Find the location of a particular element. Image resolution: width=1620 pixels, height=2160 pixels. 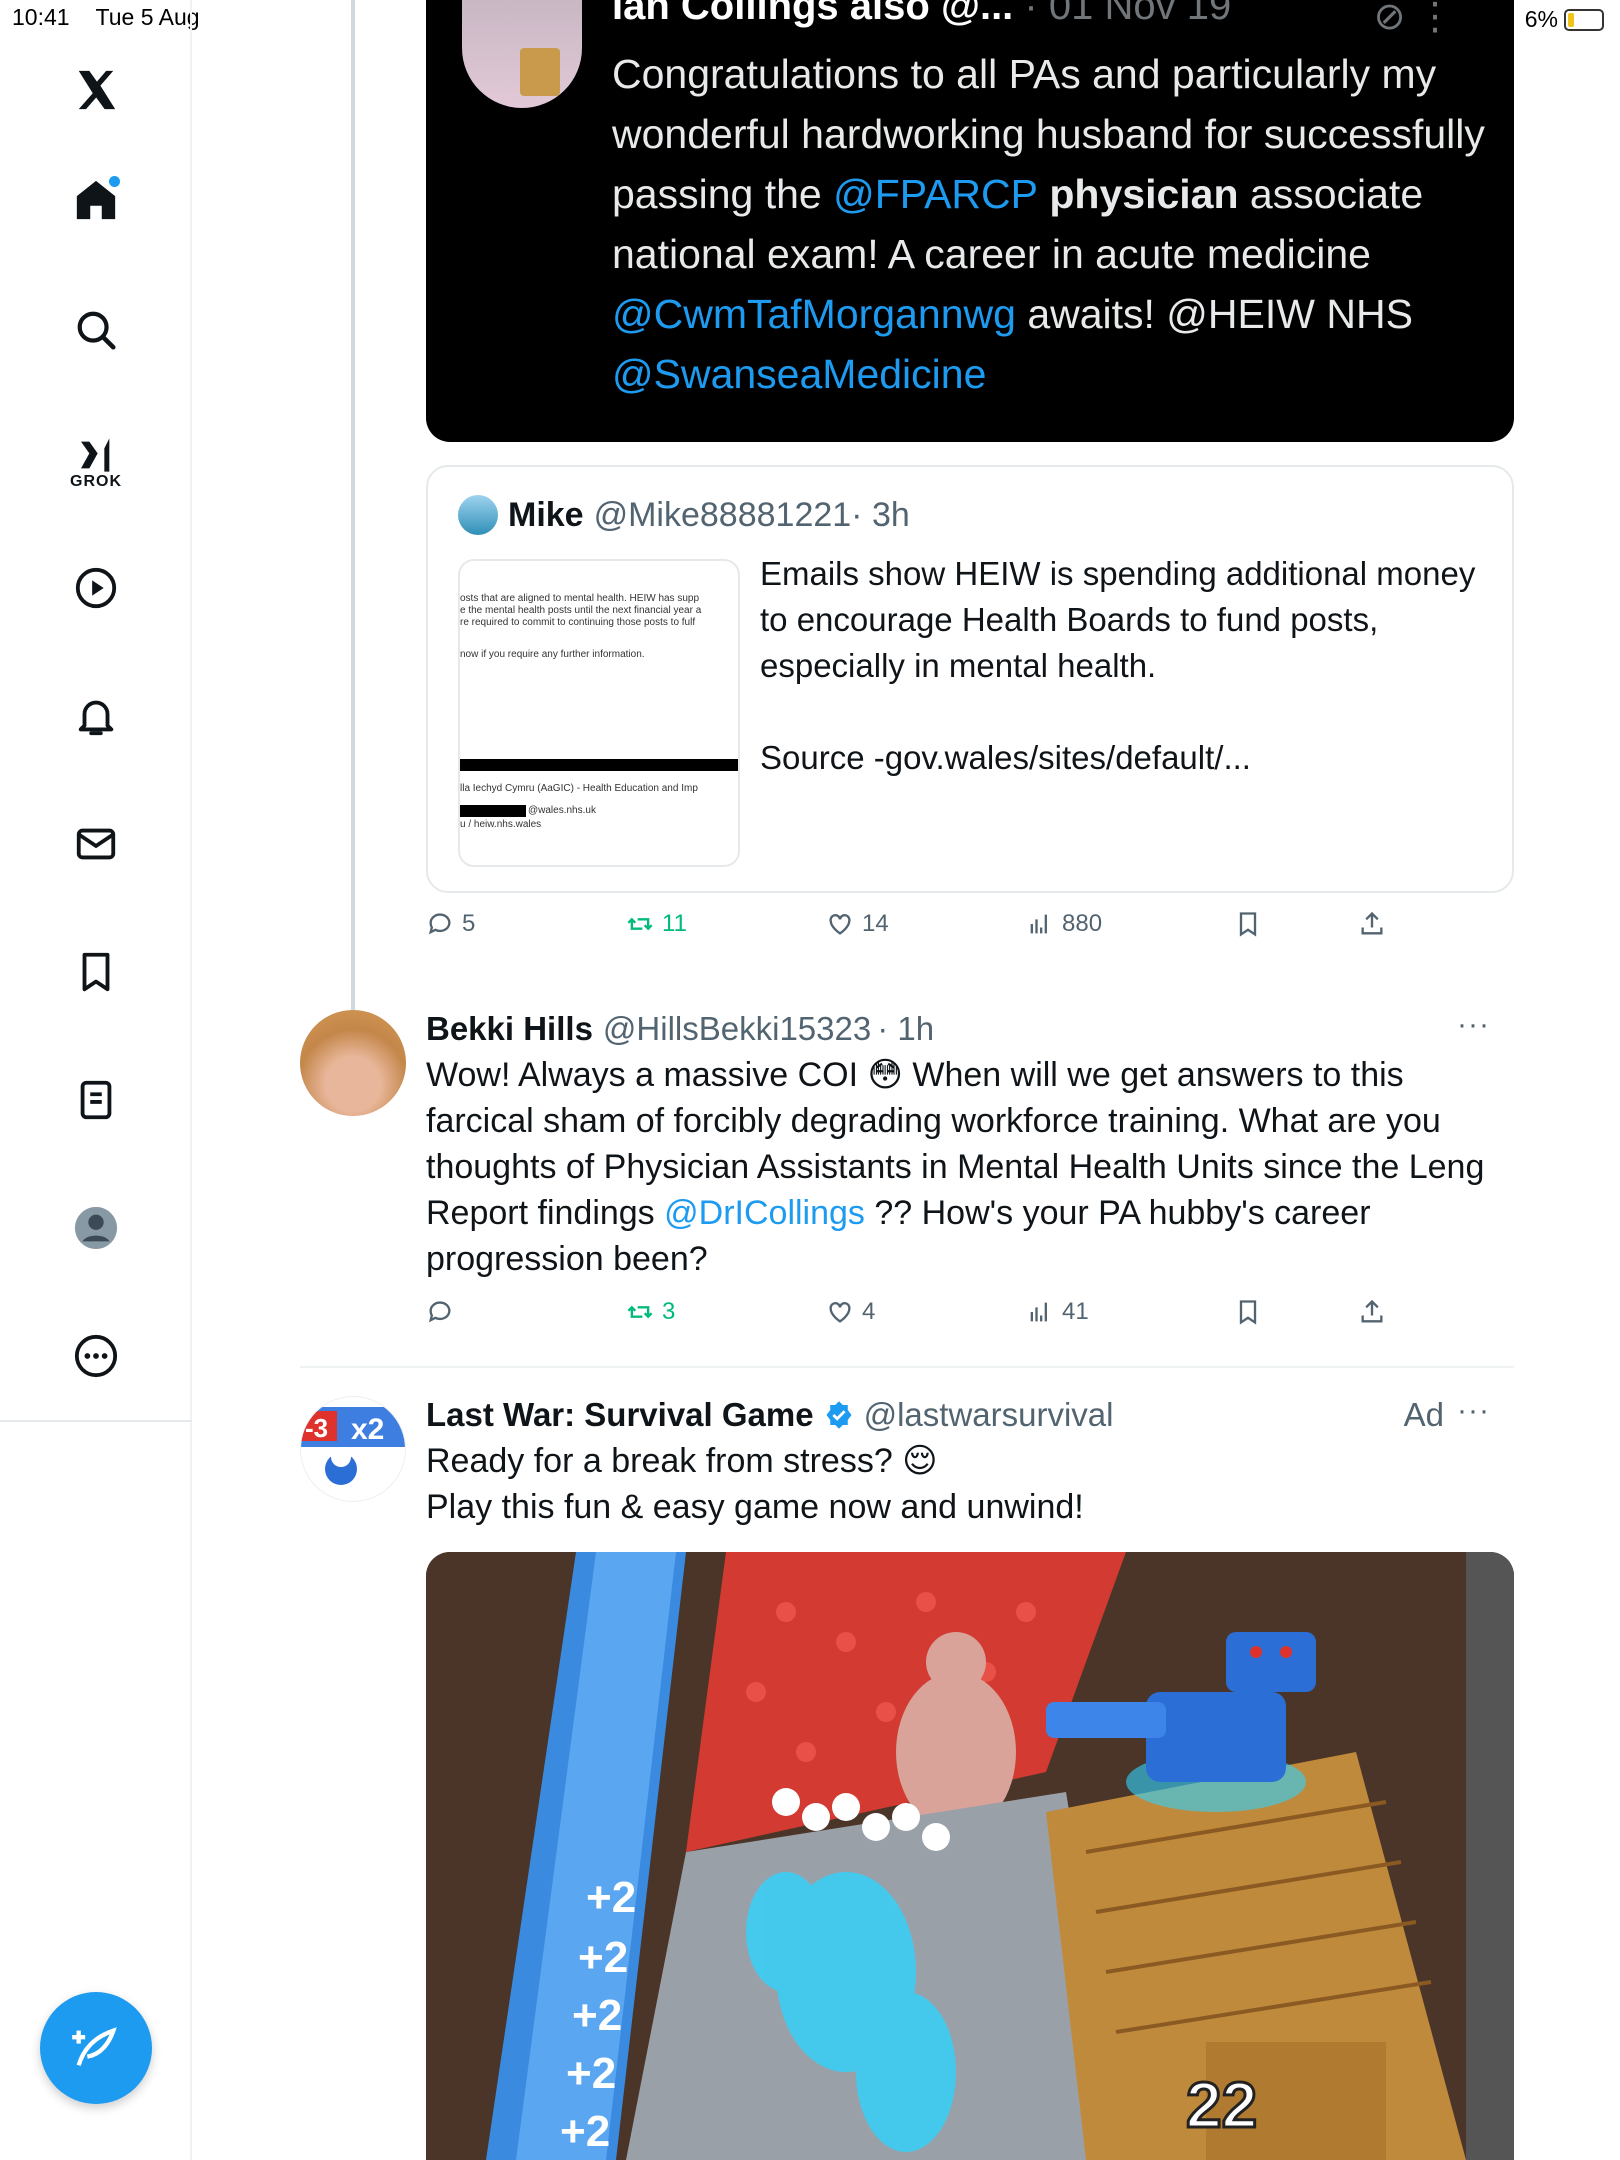

battery-icon is located at coordinates (1584, 19).